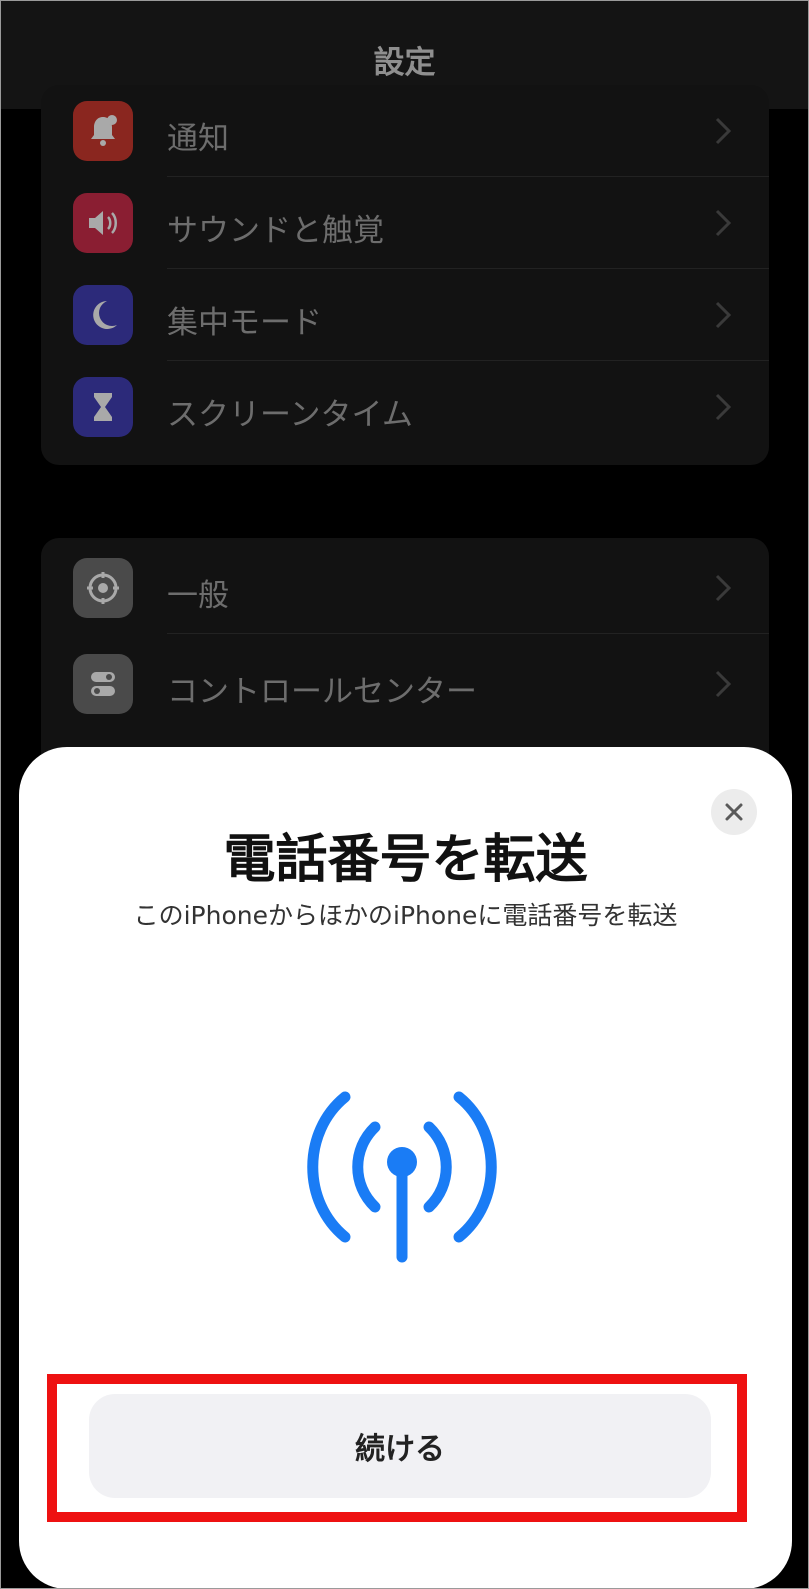  What do you see at coordinates (405, 915) in the screenshot?
I see `sheet-subtitle: このiPhoneからほかのiPhoneに電話番号を転送` at bounding box center [405, 915].